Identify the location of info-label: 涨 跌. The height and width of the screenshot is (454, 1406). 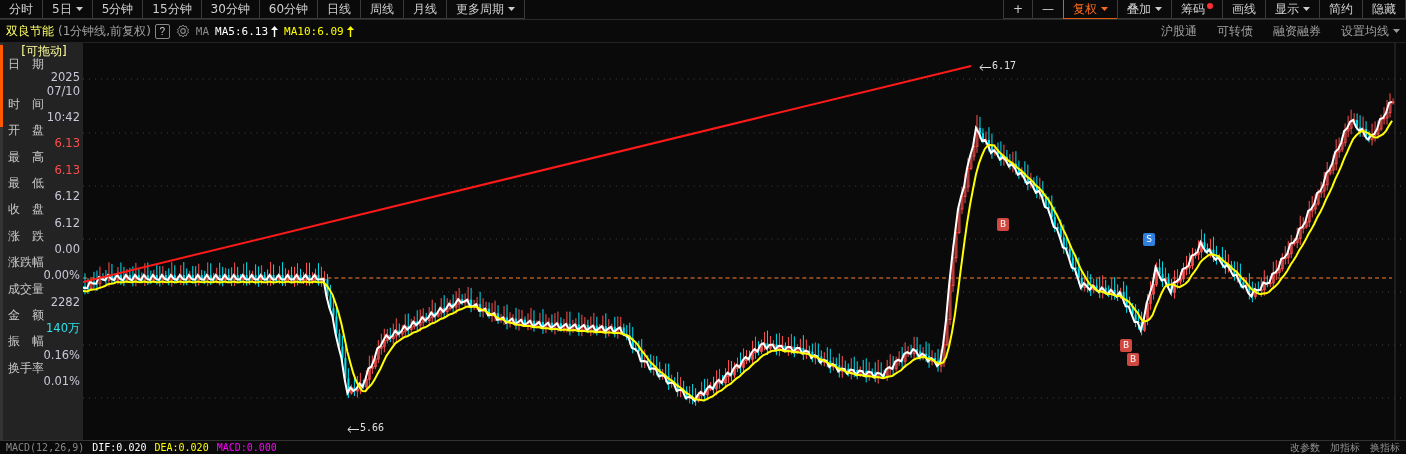
(26, 236).